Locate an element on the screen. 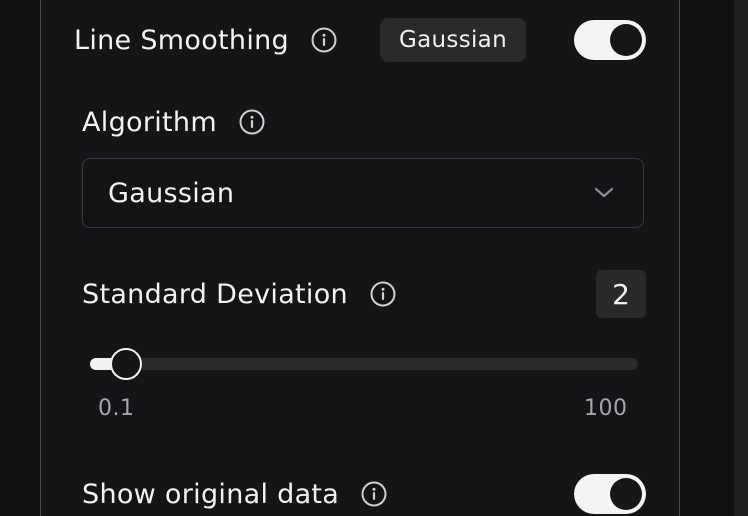 The height and width of the screenshot is (516, 748). line-smoothing-toggle is located at coordinates (610, 40).